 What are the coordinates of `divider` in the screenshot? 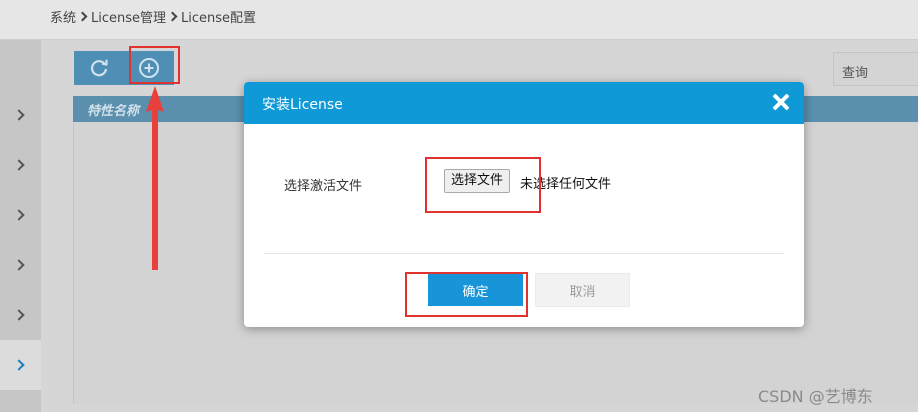 It's located at (524, 253).